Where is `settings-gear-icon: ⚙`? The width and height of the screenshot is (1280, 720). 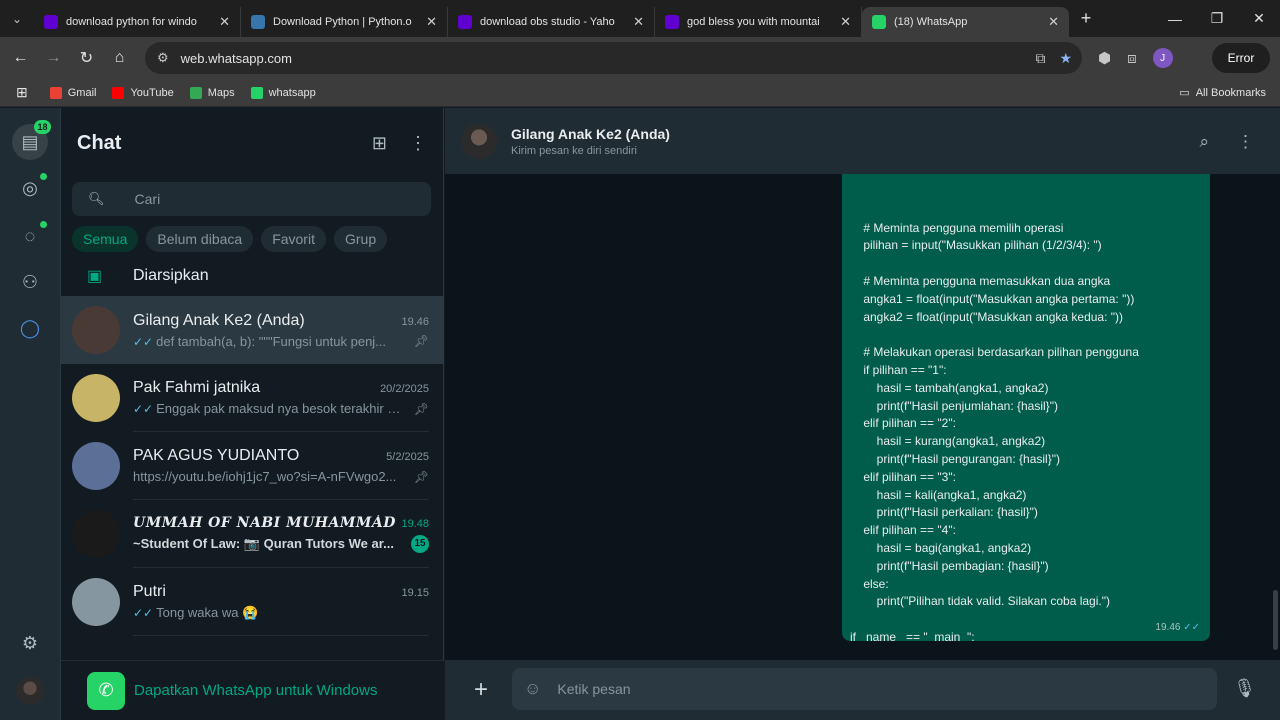 settings-gear-icon: ⚙ is located at coordinates (30, 643).